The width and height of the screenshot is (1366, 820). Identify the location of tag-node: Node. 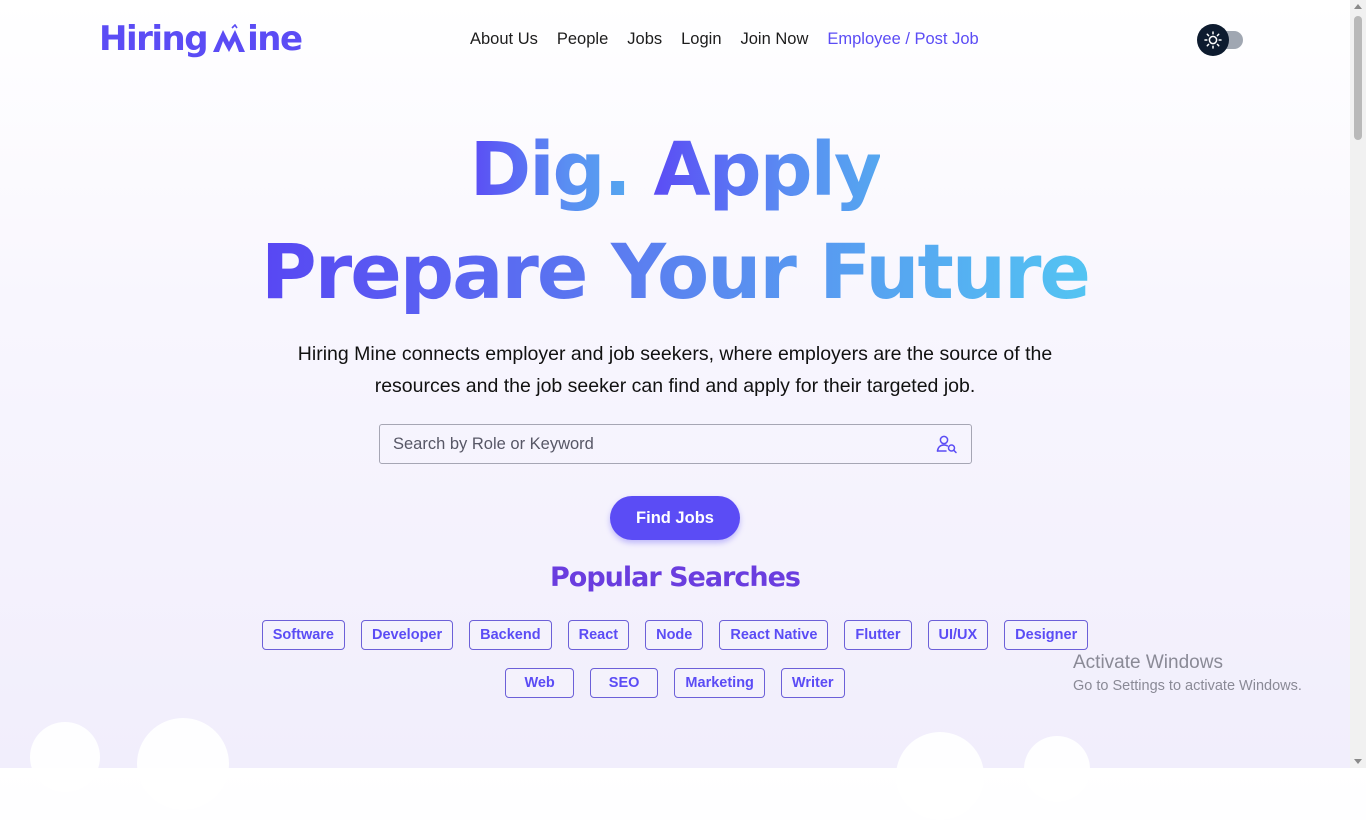
(674, 635).